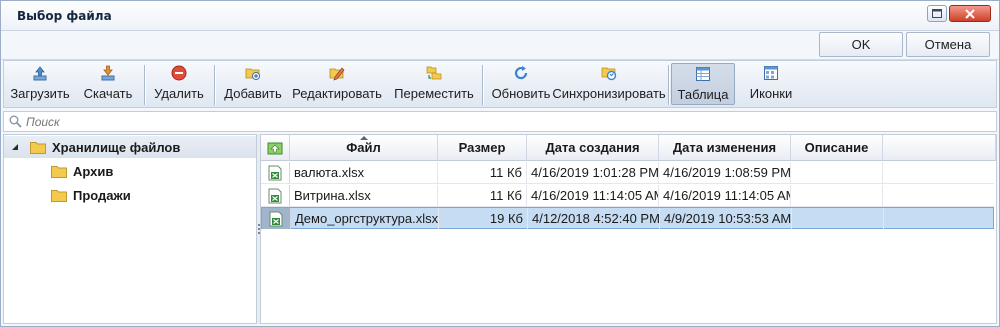  What do you see at coordinates (703, 74) in the screenshot?
I see `table-icon` at bounding box center [703, 74].